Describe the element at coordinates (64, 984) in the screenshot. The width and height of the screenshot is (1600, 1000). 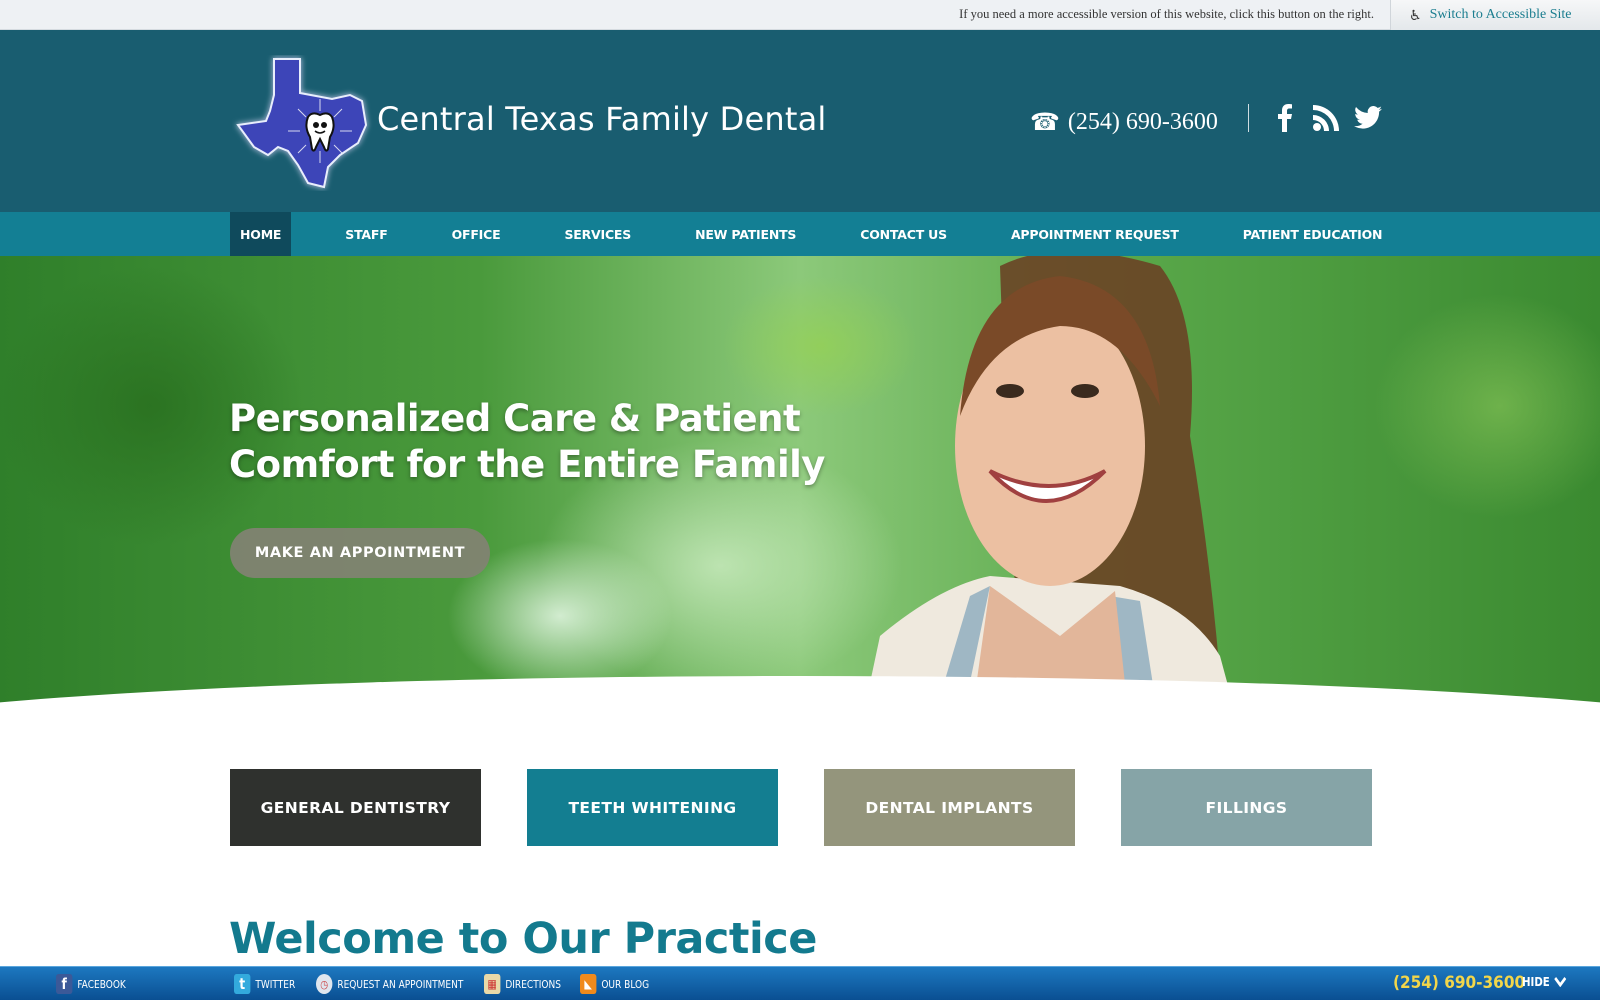
I see `facebook-icon: f` at that location.